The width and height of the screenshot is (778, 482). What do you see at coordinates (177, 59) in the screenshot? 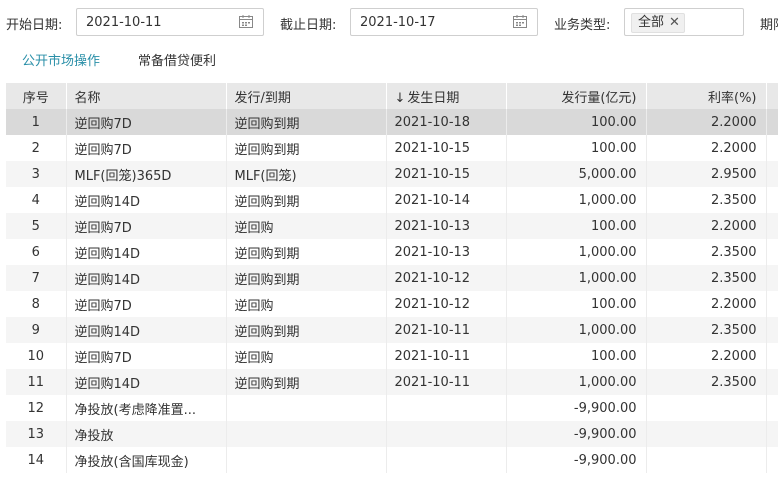
I see `tab-standing-lending: 常备借贷便利` at bounding box center [177, 59].